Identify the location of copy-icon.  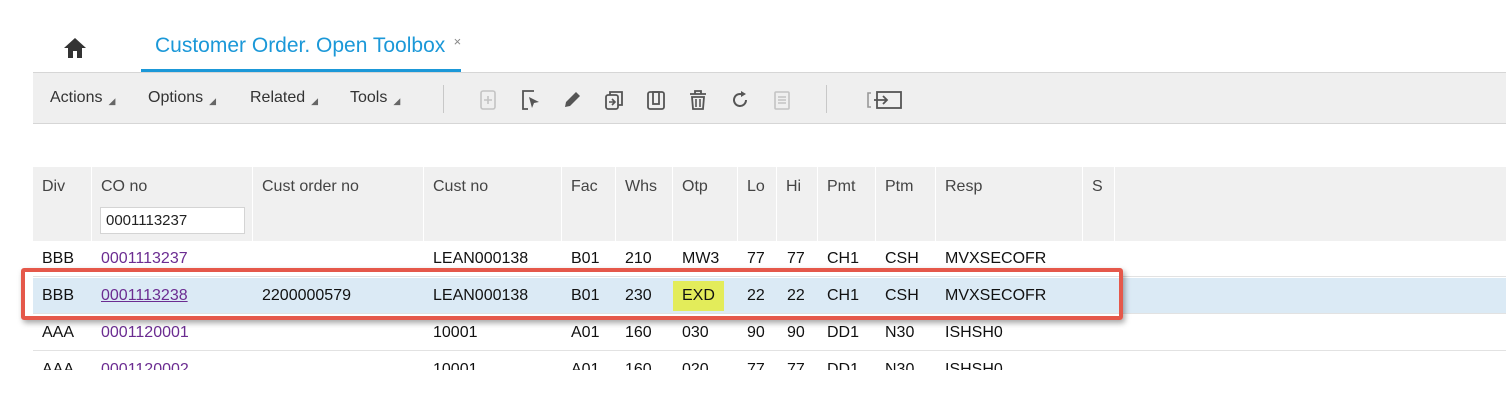
(614, 100).